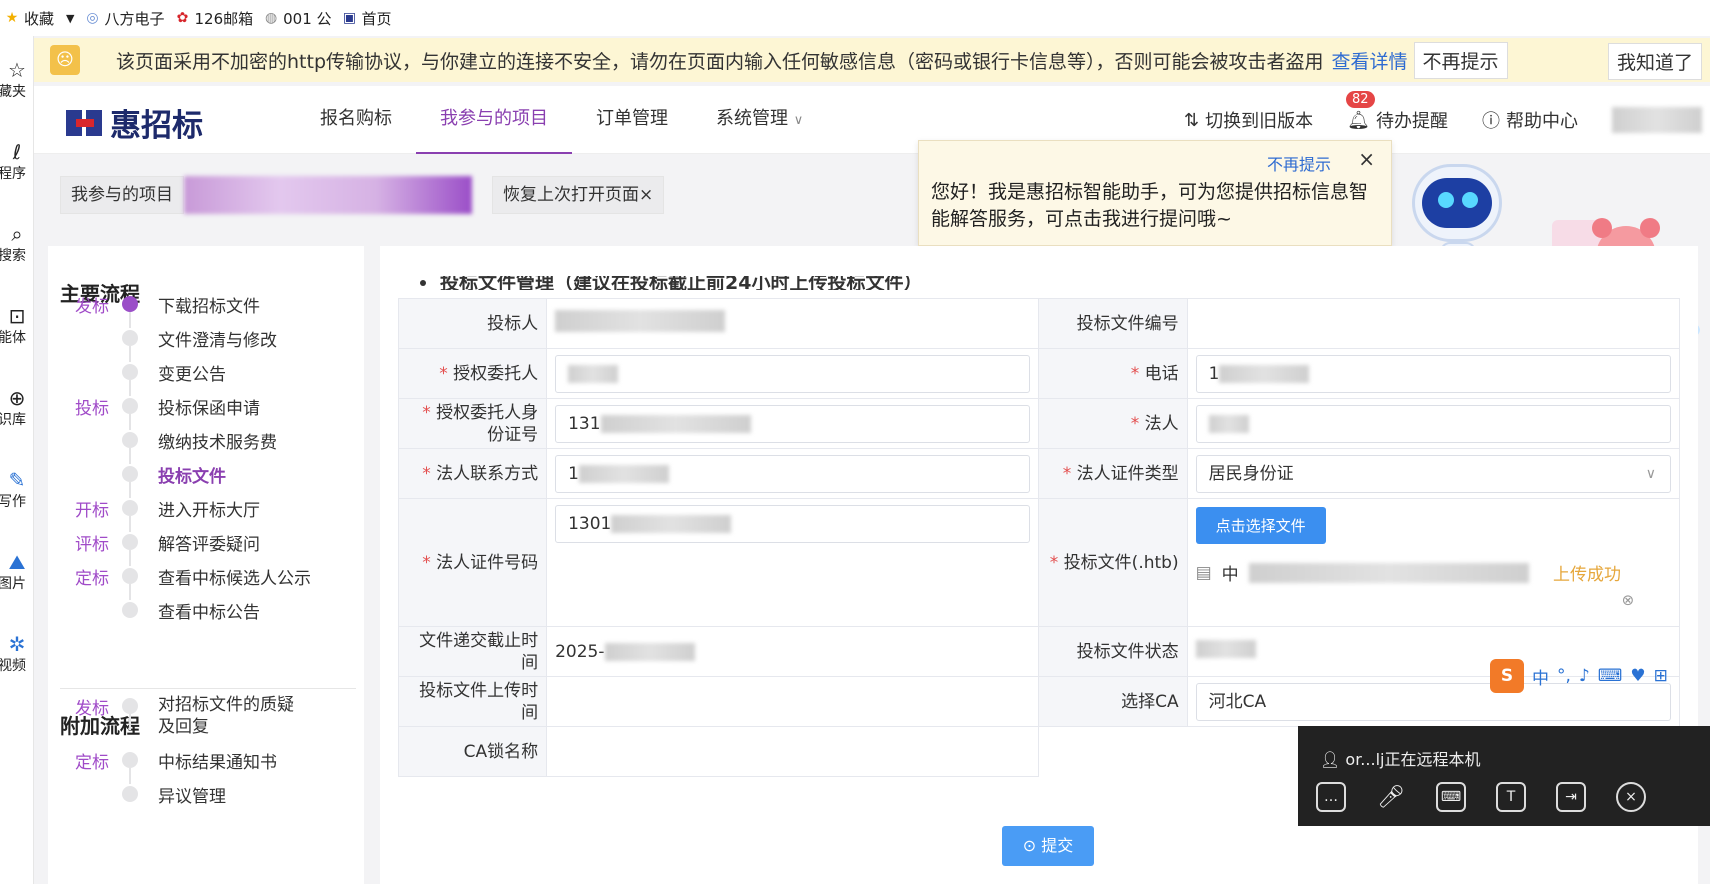 The image size is (1710, 884). I want to click on sidebar-writing: ✎ 写作, so click(16, 490).